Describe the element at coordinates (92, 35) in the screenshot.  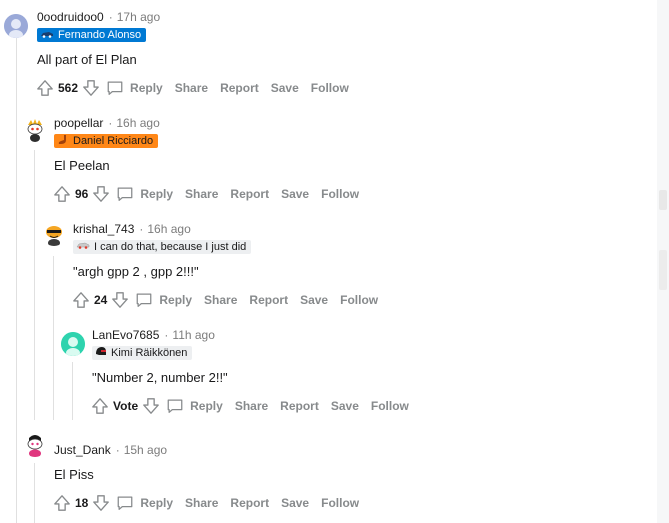
I see `user-flair: Fernando Alonso` at that location.